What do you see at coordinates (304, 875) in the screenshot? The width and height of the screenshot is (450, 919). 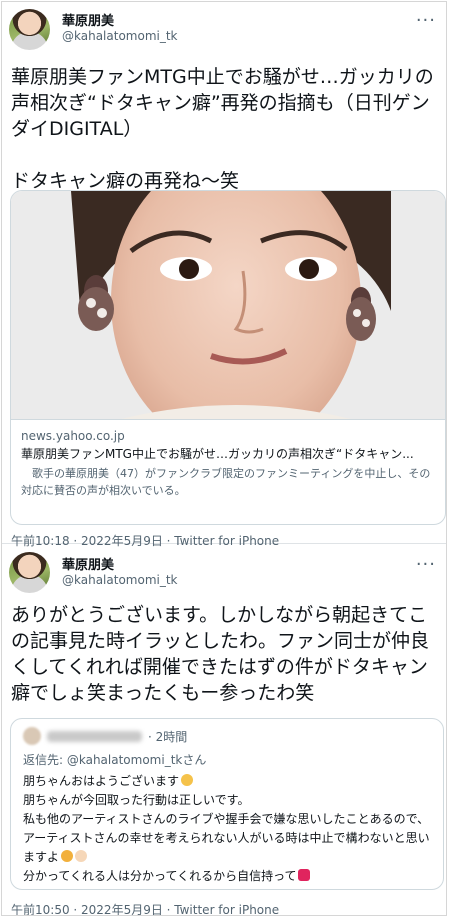 I see `heart-emoji-icon` at bounding box center [304, 875].